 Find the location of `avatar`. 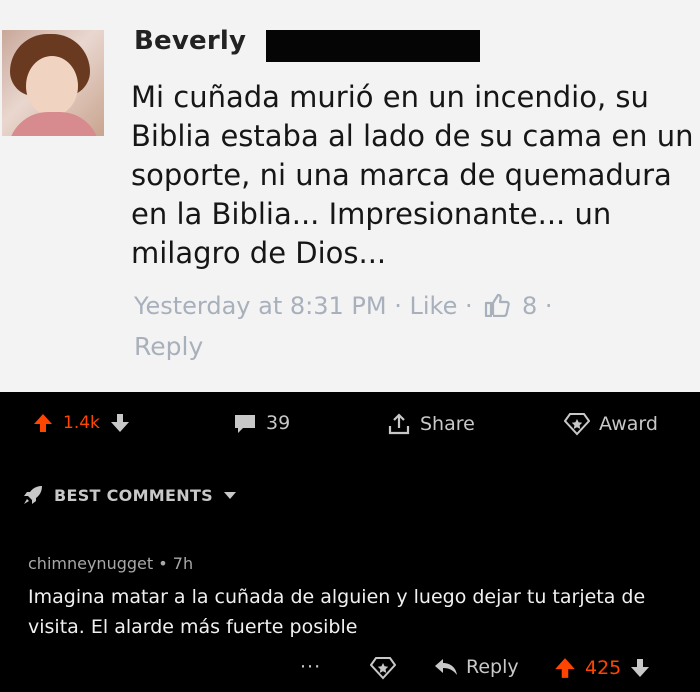

avatar is located at coordinates (53, 83).